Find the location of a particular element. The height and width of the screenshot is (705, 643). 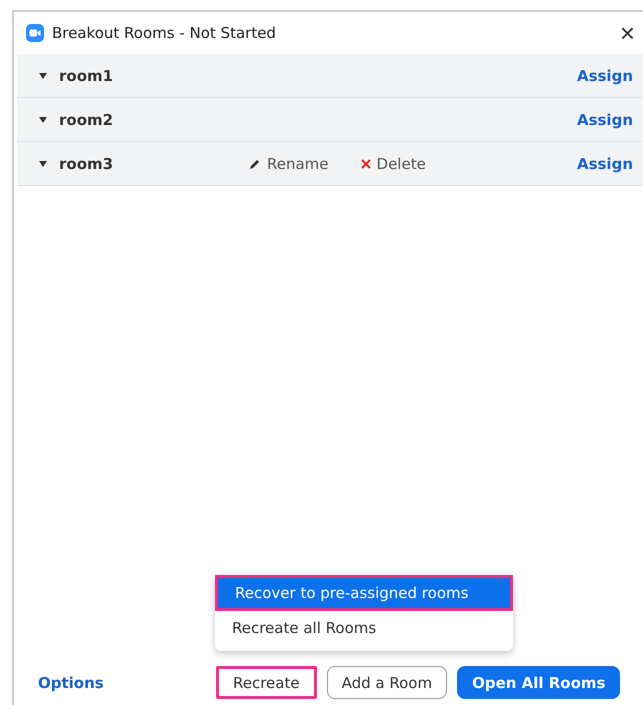

room-name: room1 is located at coordinates (86, 75).